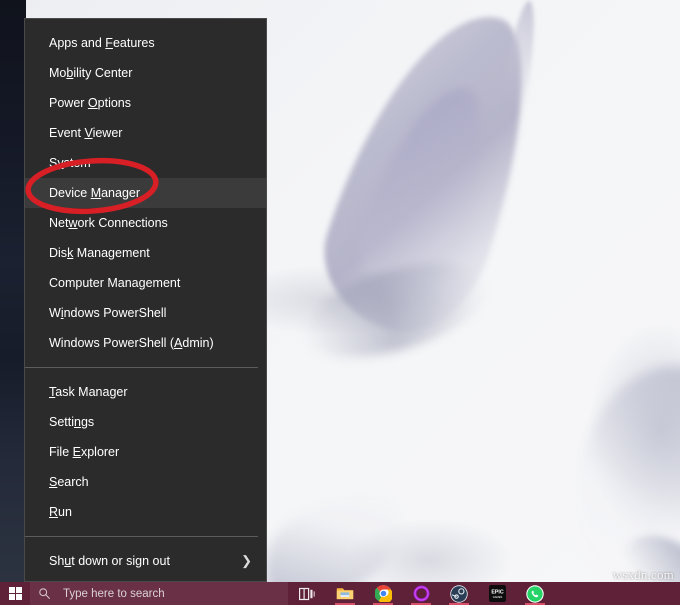  I want to click on search-icon, so click(44, 593).